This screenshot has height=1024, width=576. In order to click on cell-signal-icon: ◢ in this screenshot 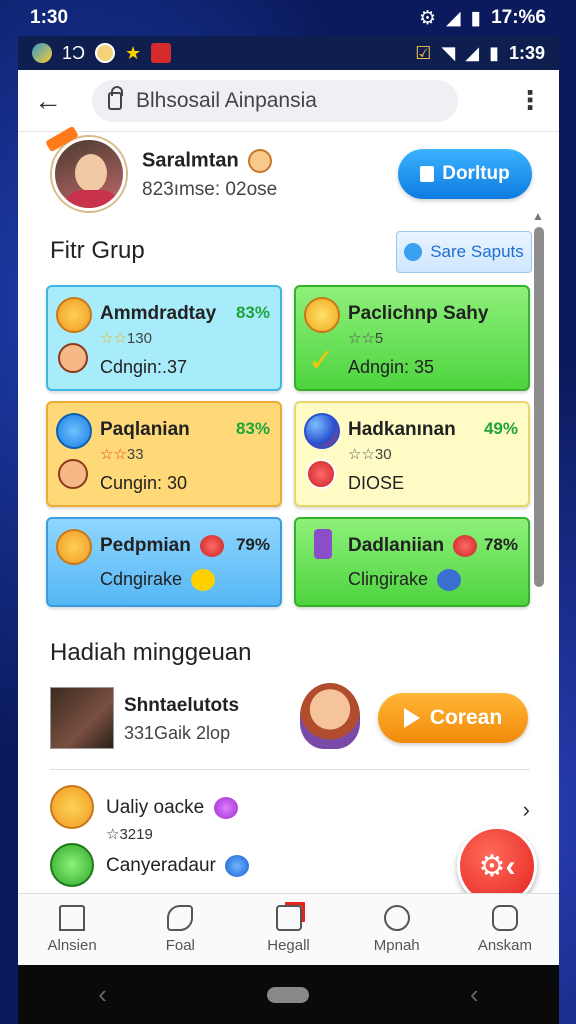, I will do `click(472, 52)`.